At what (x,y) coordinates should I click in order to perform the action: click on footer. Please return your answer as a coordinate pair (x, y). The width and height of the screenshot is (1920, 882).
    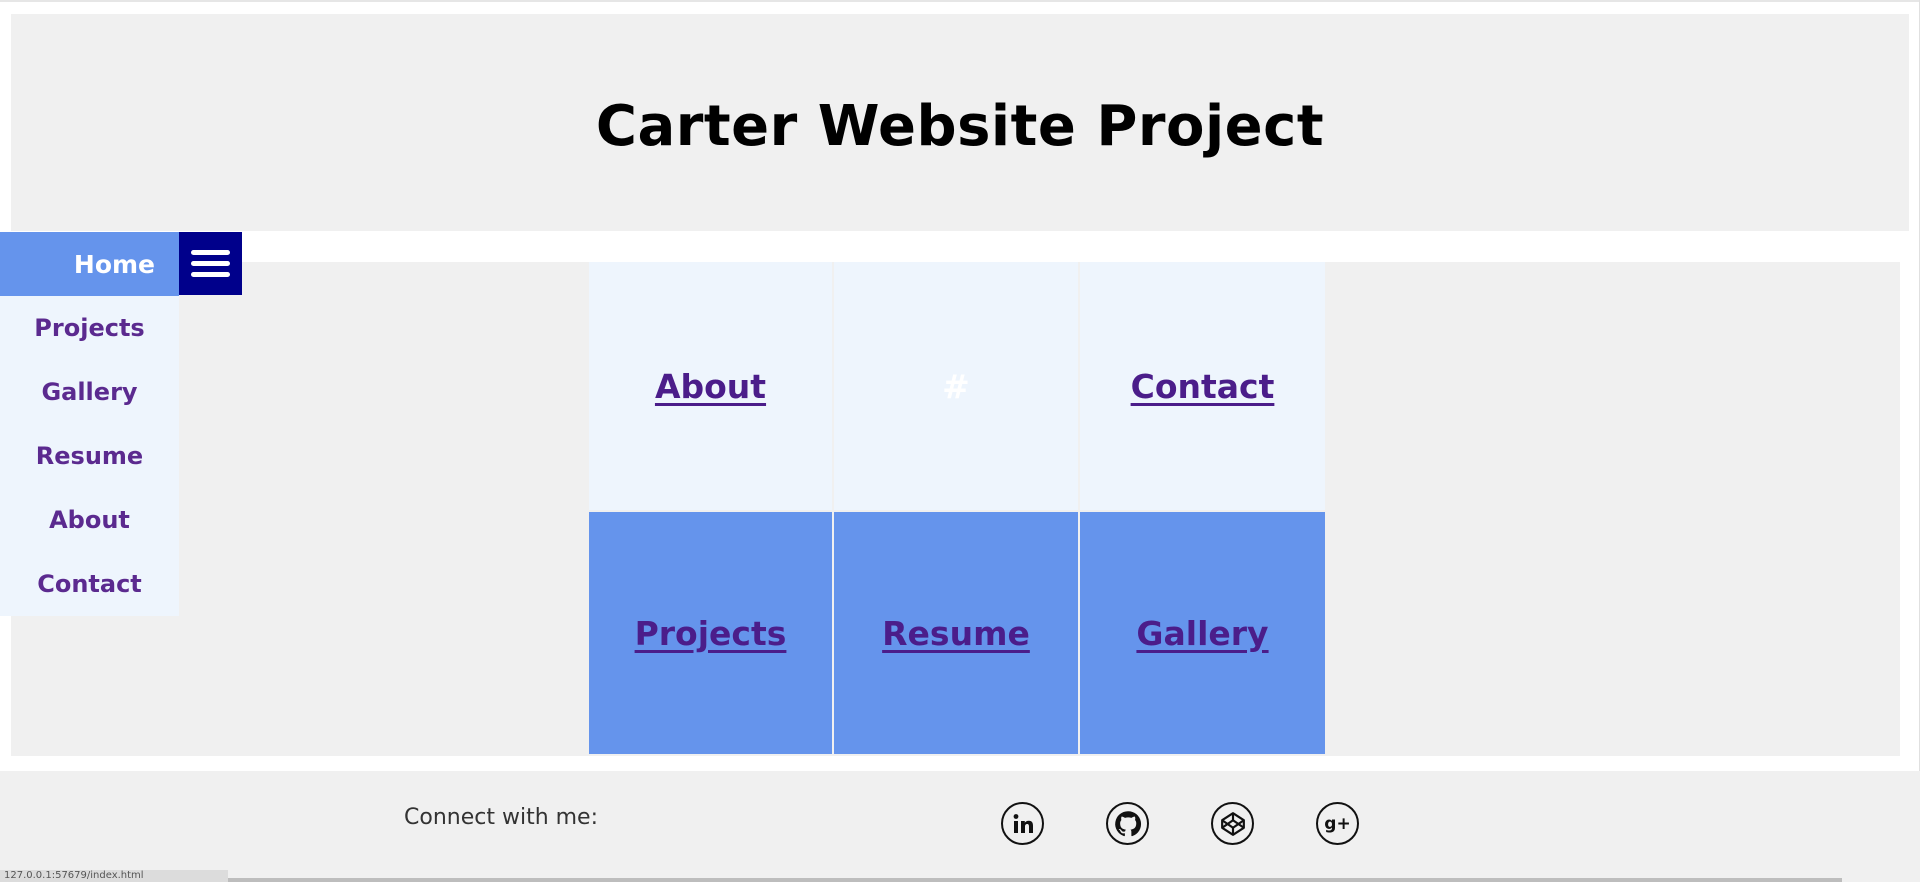
    Looking at the image, I should click on (960, 826).